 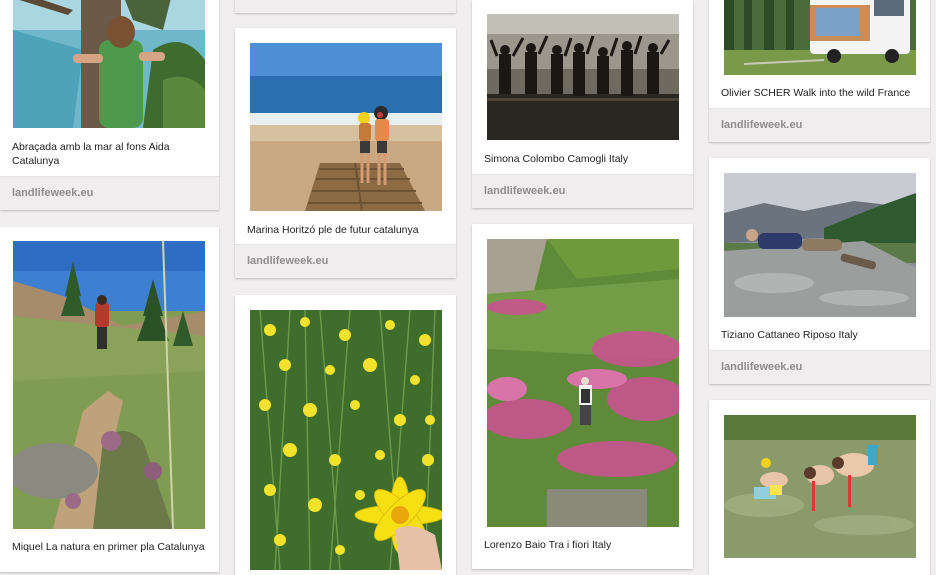 I want to click on pin-card-lorenzo: Lorenzo Baio Tra i fiori Italy, so click(x=582, y=396).